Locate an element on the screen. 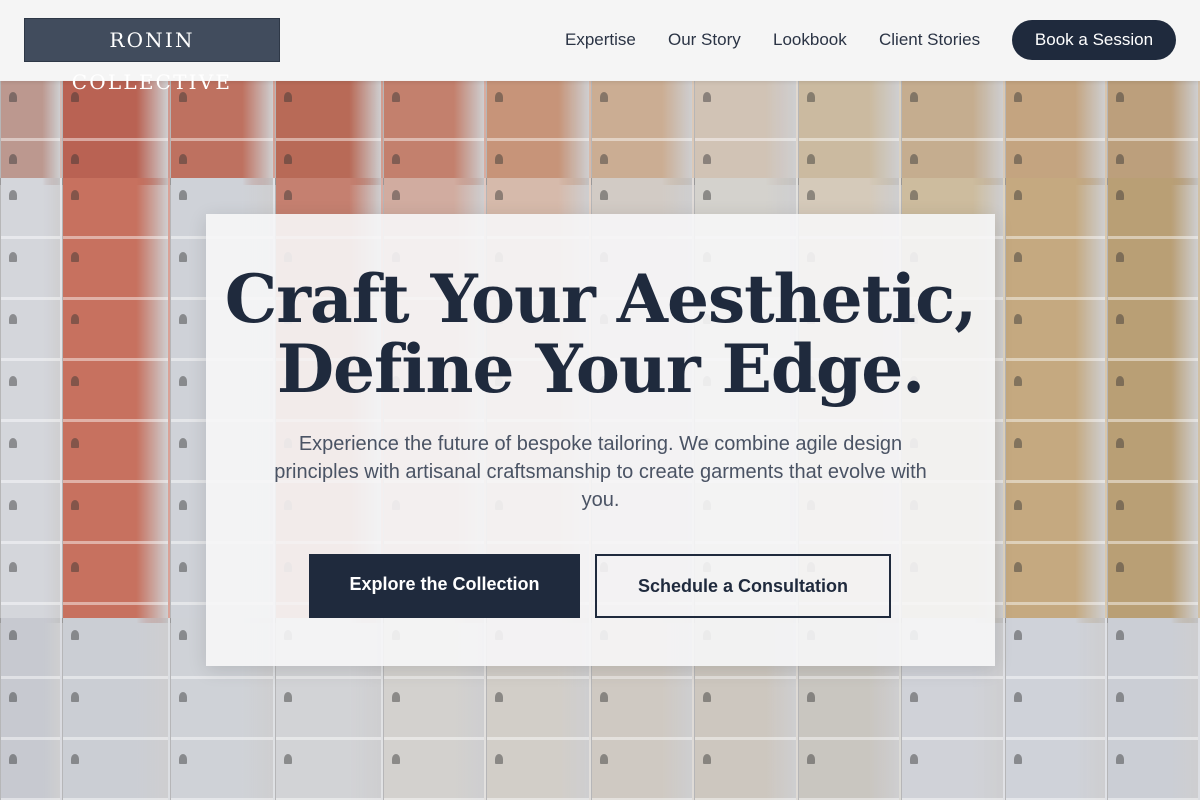  brand-logo: RONIN COLLECTIVE is located at coordinates (152, 56).